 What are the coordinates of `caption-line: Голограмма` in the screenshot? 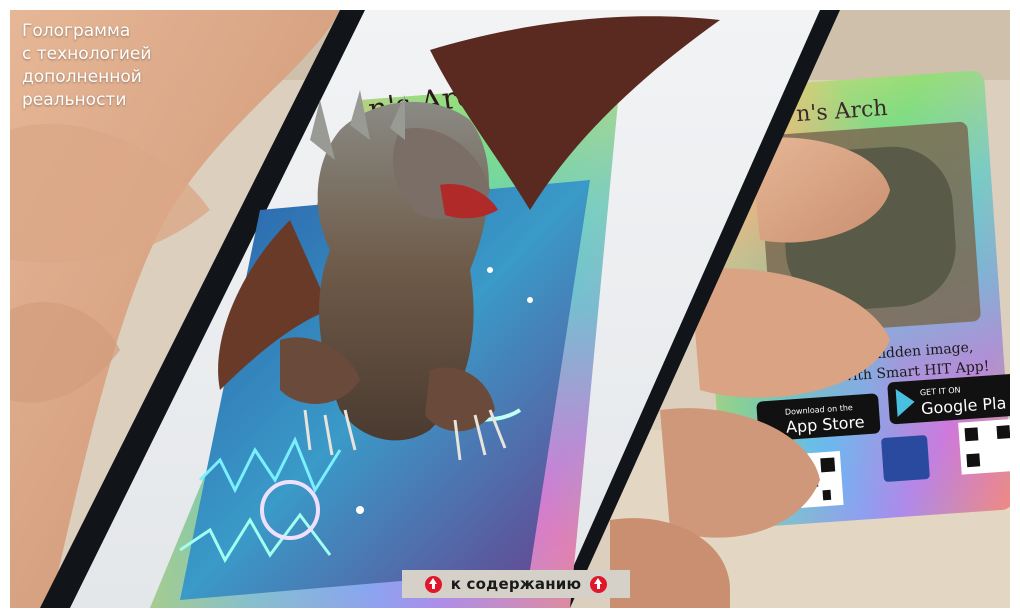 It's located at (76, 31).